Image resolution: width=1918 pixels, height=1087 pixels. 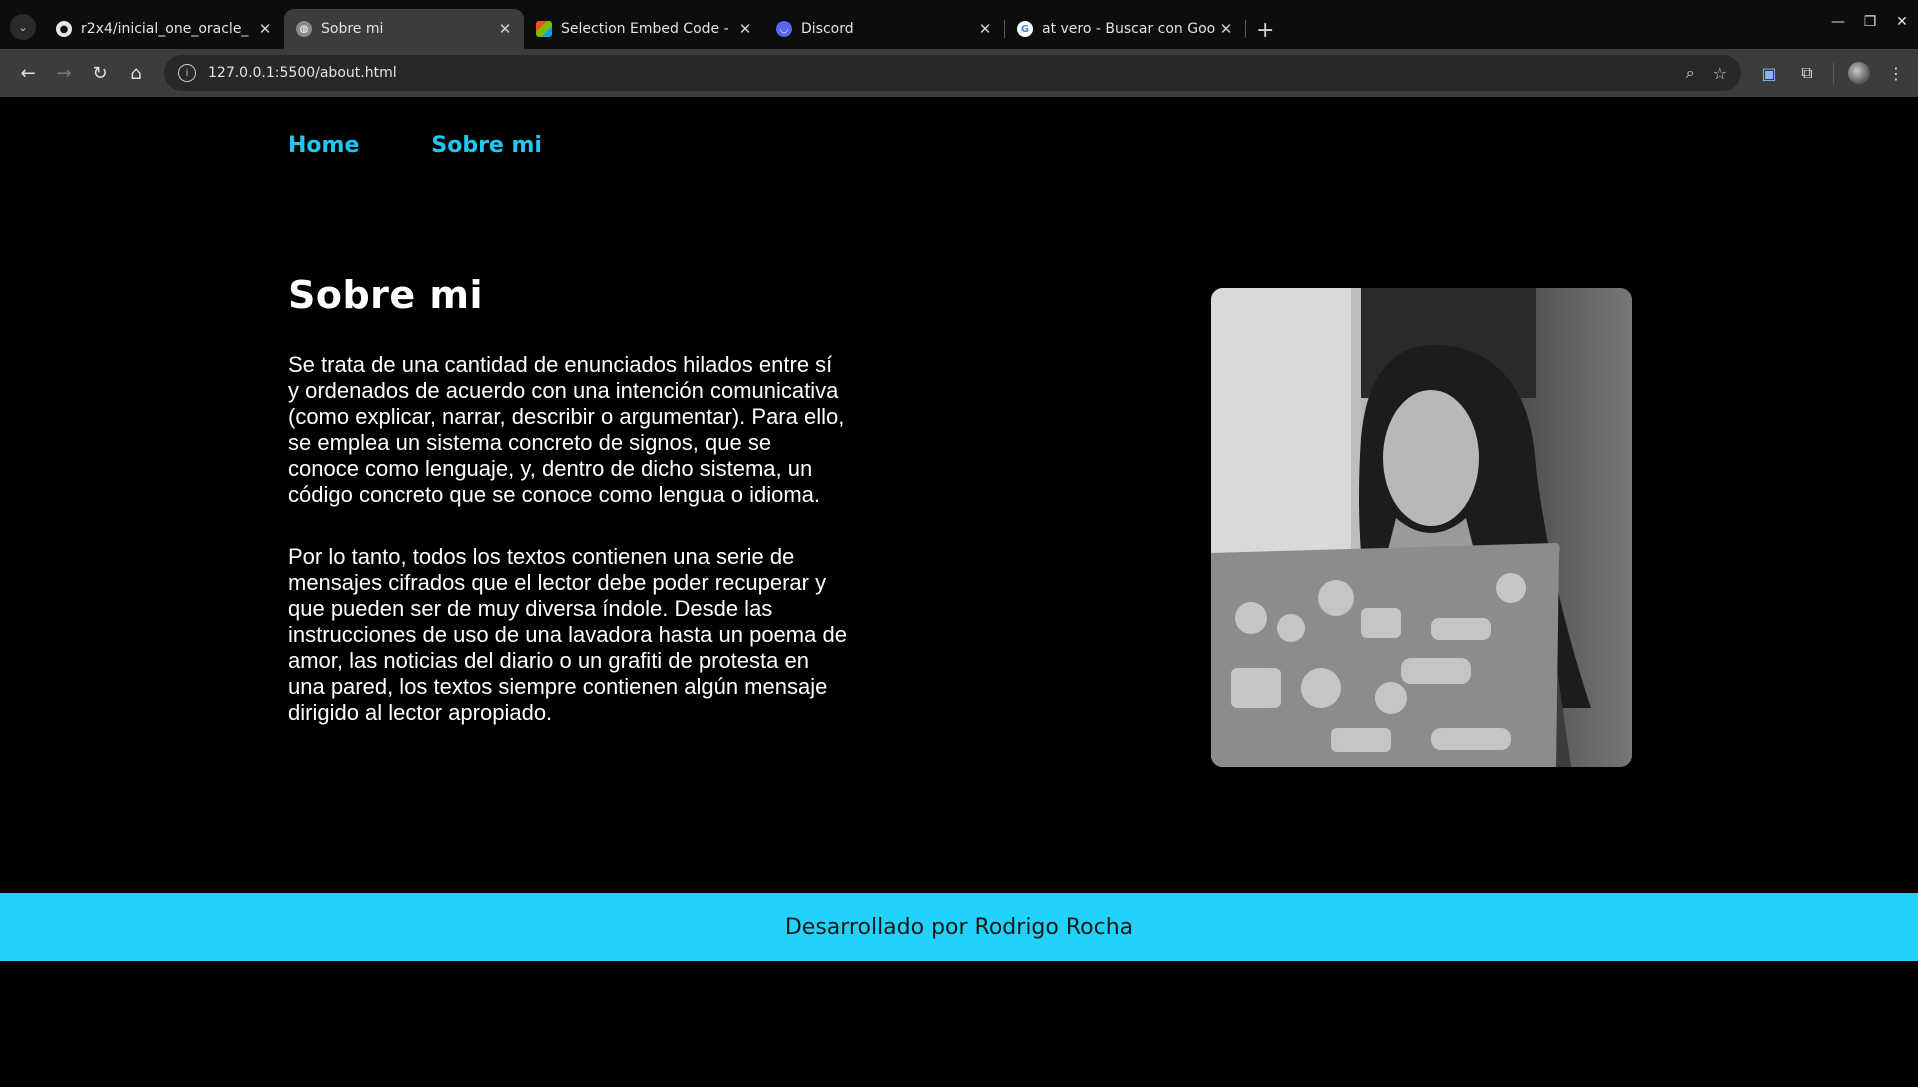 What do you see at coordinates (827, 29) in the screenshot?
I see `tab-title: Discord` at bounding box center [827, 29].